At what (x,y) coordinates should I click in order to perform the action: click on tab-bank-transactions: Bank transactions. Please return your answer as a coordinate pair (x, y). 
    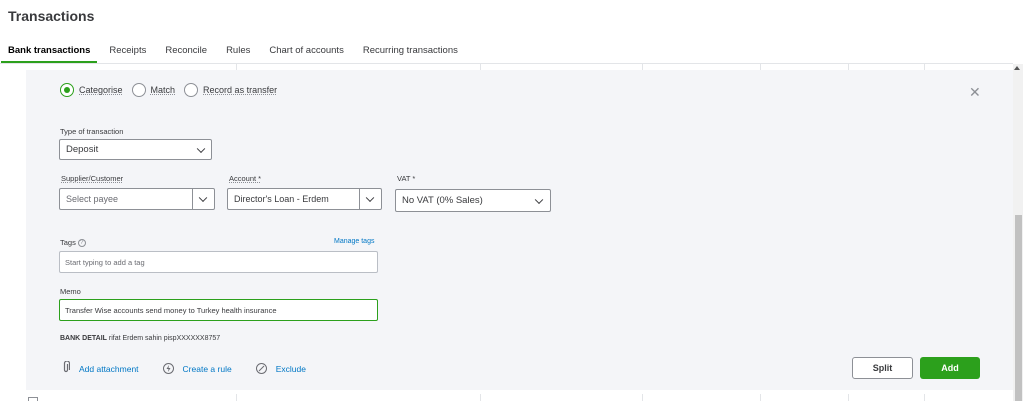
    Looking at the image, I should click on (49, 52).